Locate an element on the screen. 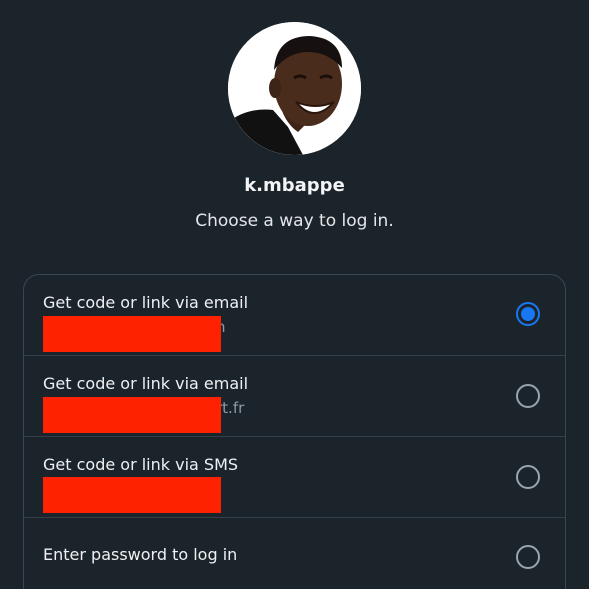 The height and width of the screenshot is (589, 589). option-label: Enter password to log in is located at coordinates (140, 554).